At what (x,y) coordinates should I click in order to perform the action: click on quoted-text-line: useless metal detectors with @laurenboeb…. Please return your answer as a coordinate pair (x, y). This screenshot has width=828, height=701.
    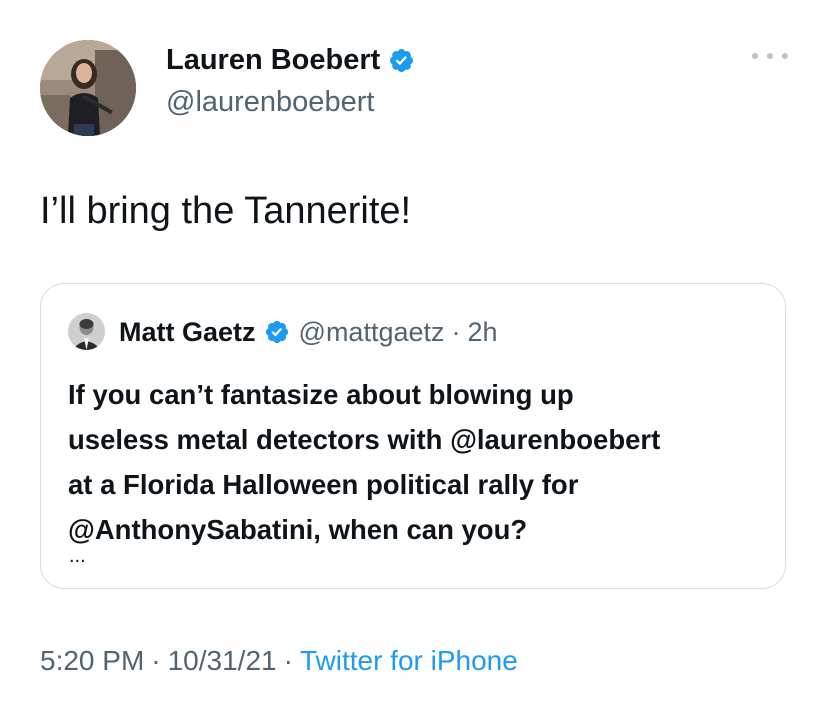
    Looking at the image, I should click on (364, 439).